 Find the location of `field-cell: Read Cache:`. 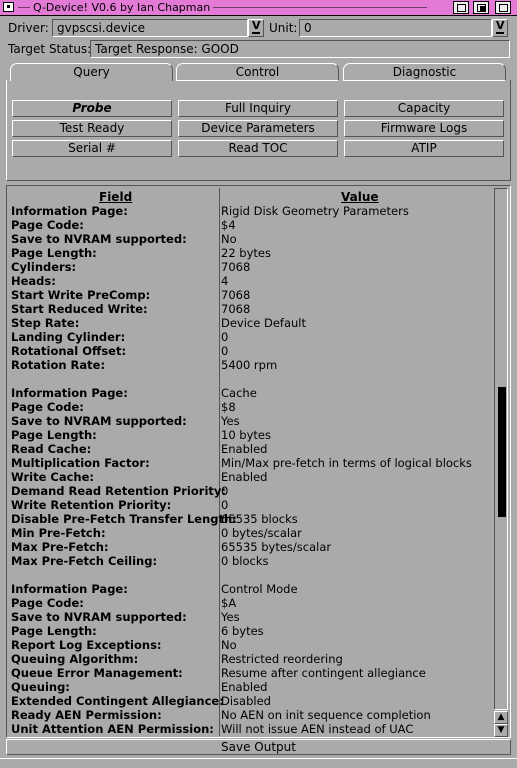

field-cell: Read Cache: is located at coordinates (51, 449).